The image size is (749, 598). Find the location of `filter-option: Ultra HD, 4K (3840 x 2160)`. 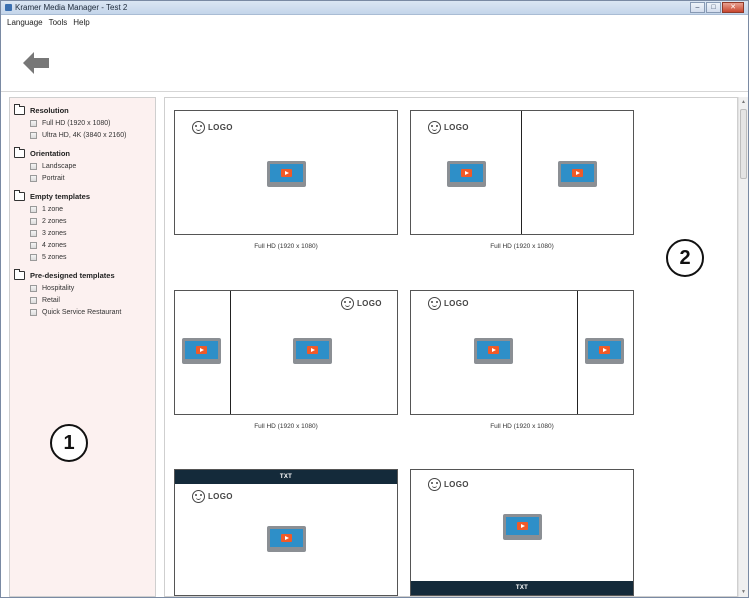

filter-option: Ultra HD, 4K (3840 x 2160) is located at coordinates (92, 135).